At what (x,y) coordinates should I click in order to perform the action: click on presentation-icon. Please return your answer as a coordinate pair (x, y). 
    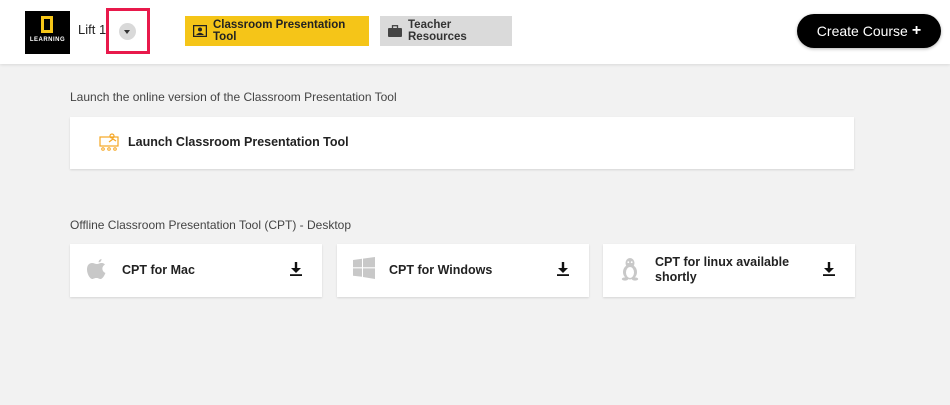
    Looking at the image, I should click on (200, 31).